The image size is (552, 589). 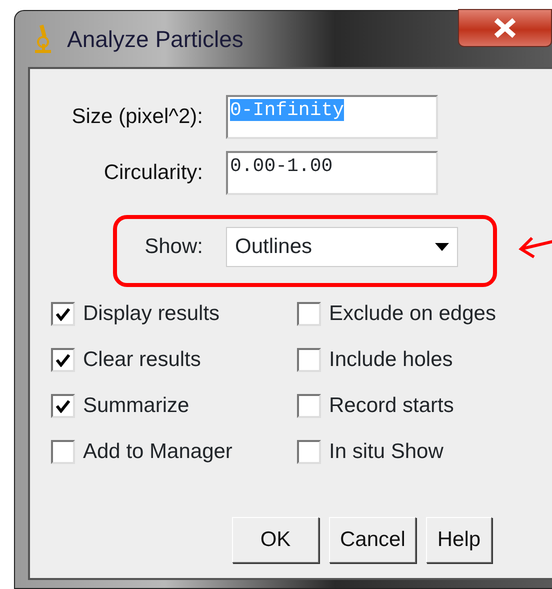 I want to click on checkbox: Display results, so click(x=174, y=314).